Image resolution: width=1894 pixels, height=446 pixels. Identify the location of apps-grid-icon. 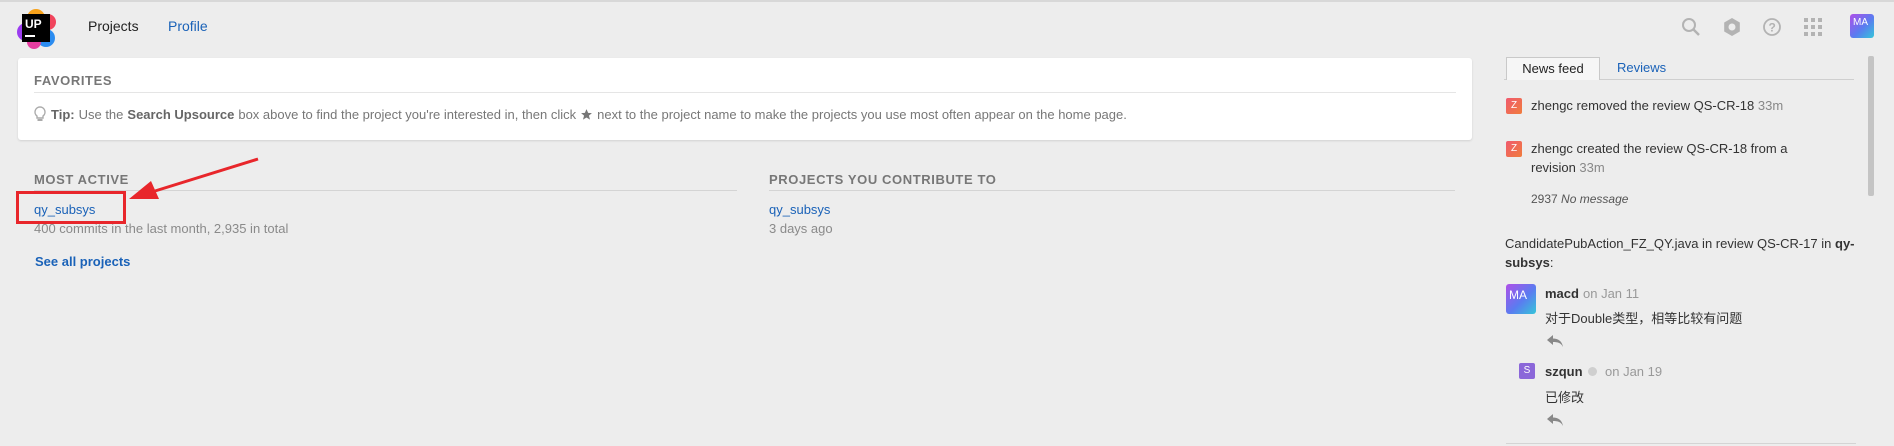
(1813, 27).